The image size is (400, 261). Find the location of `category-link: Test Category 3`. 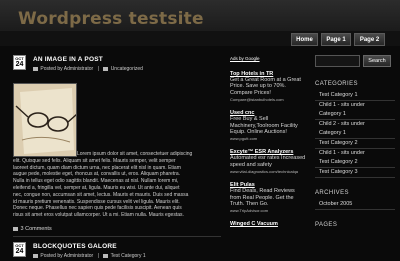

category-link: Test Category 3 is located at coordinates (355, 173).